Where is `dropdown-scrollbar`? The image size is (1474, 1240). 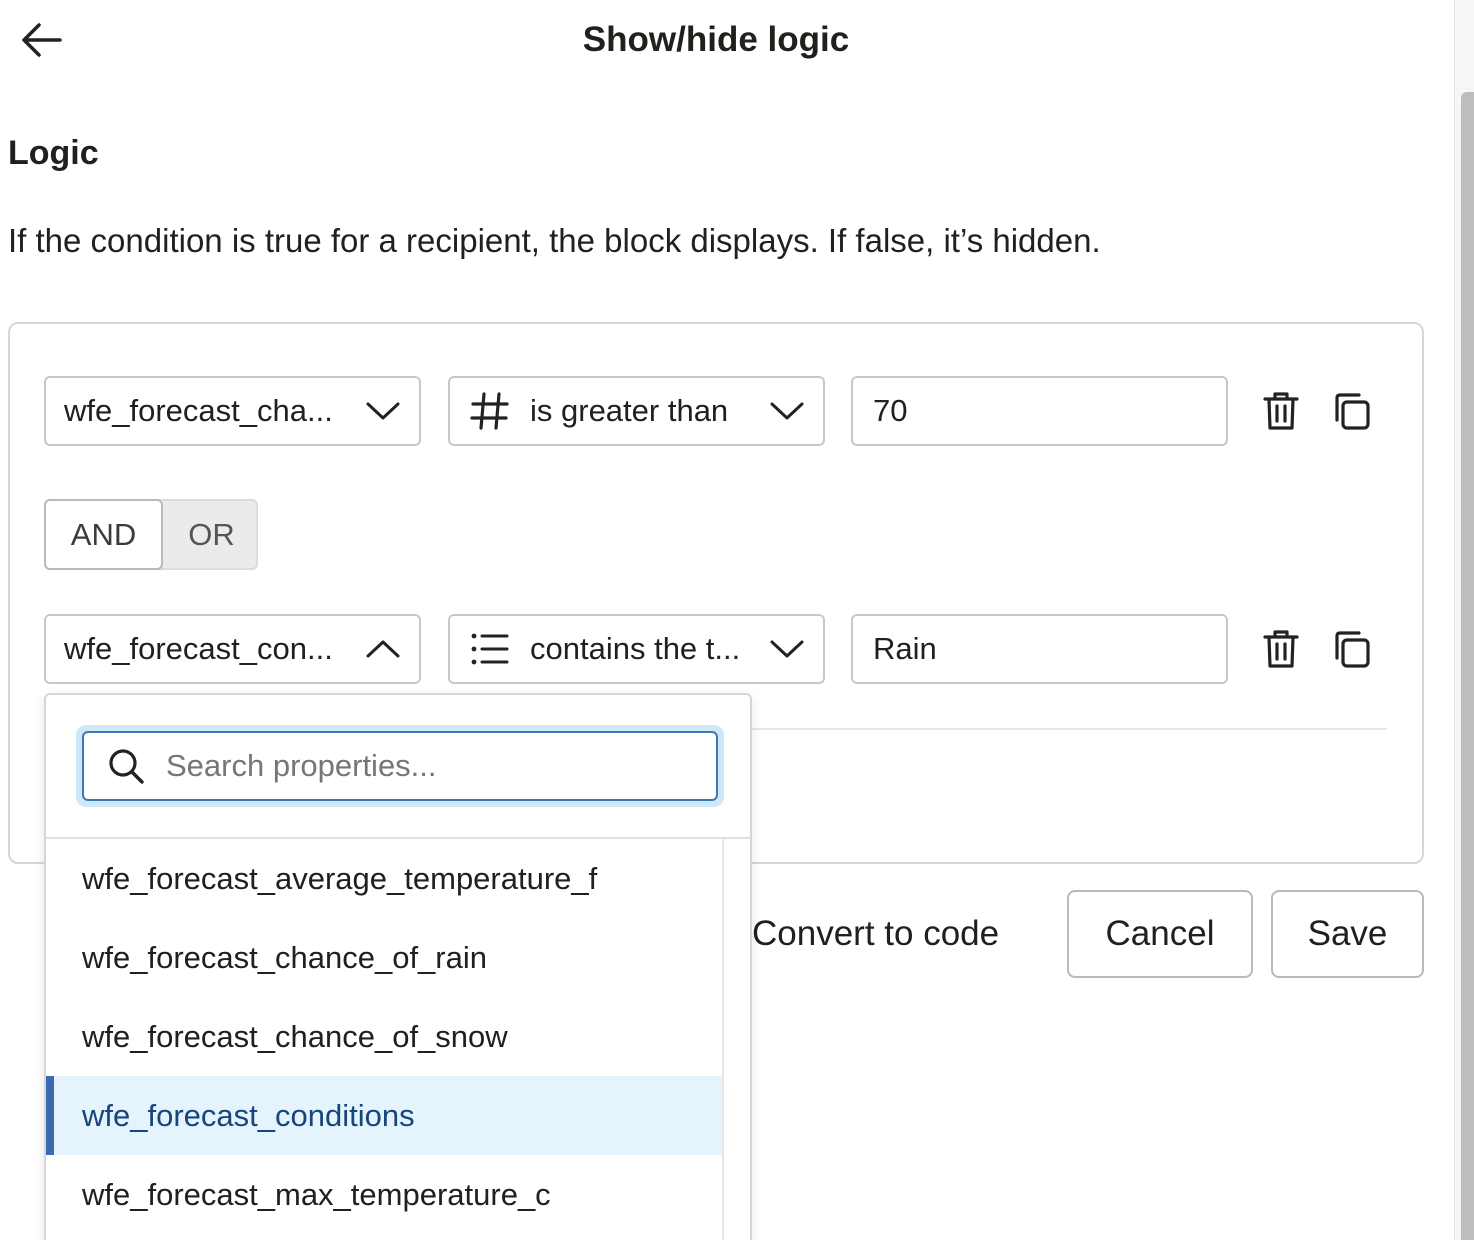 dropdown-scrollbar is located at coordinates (736, 1039).